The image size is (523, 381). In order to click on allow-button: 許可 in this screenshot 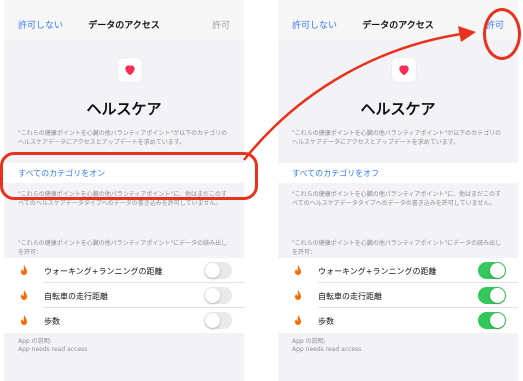, I will do `click(221, 24)`.